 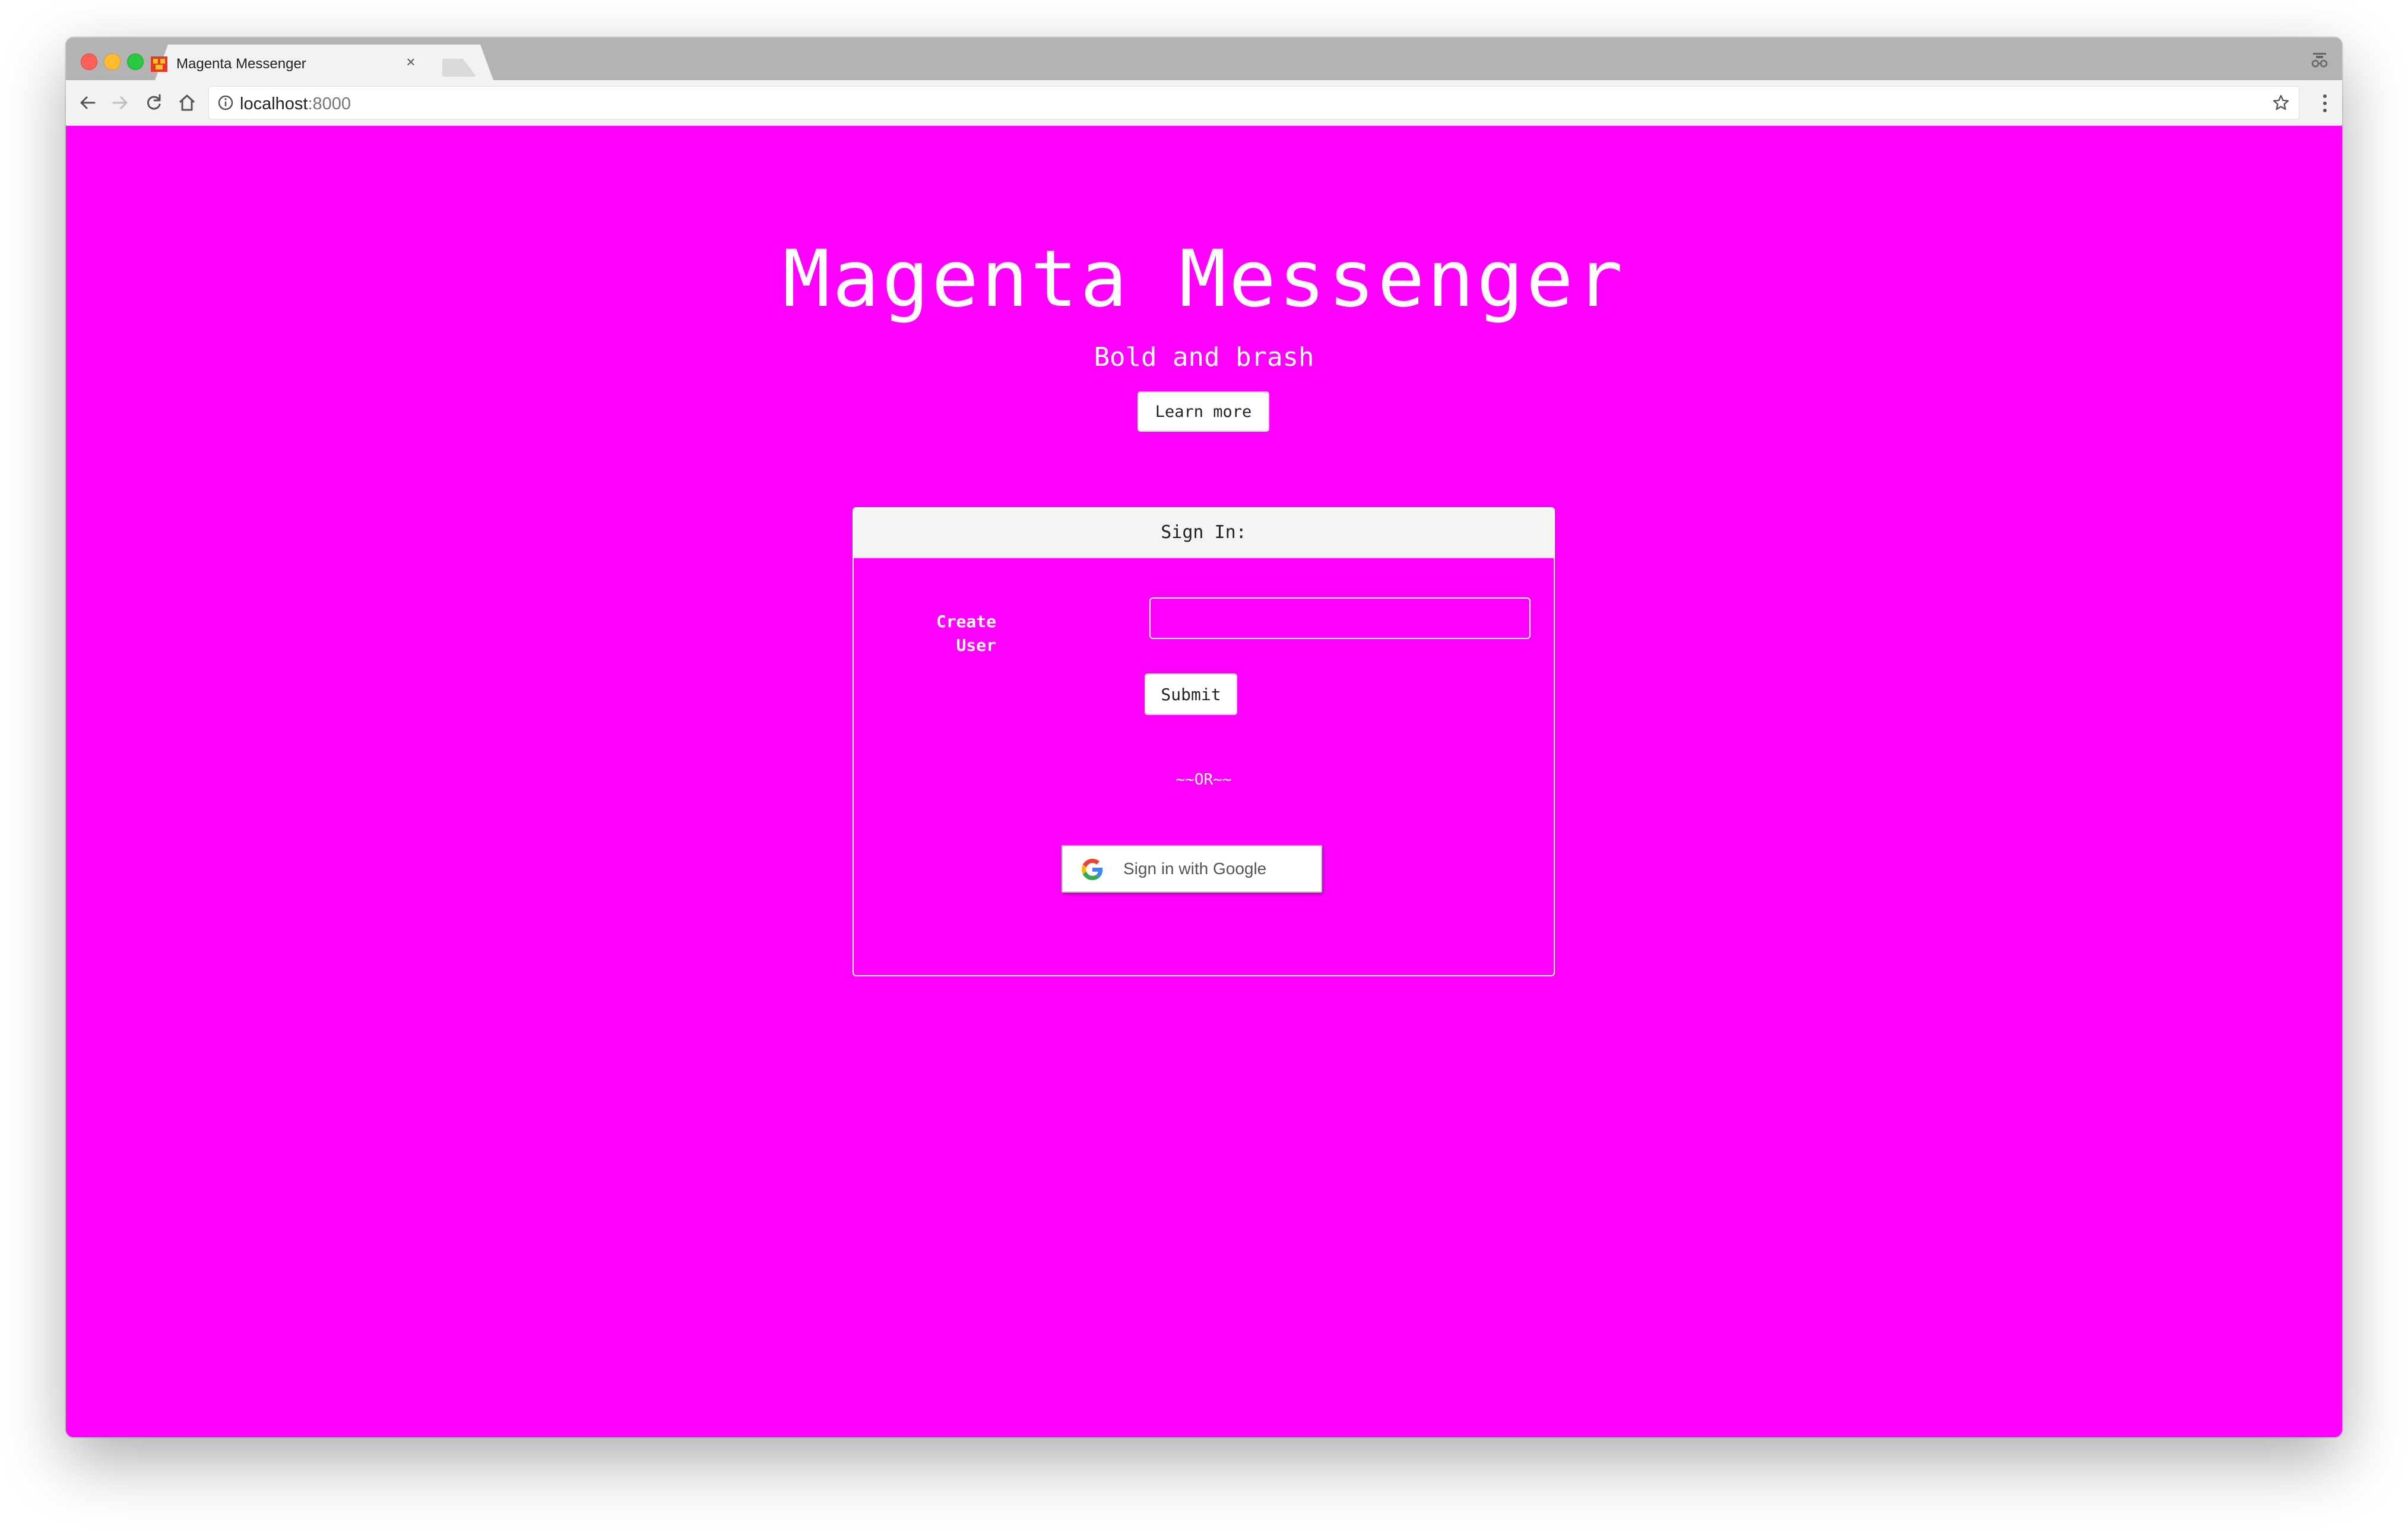 I want to click on google-sign-in-label: Sign in with Google, so click(x=1195, y=868).